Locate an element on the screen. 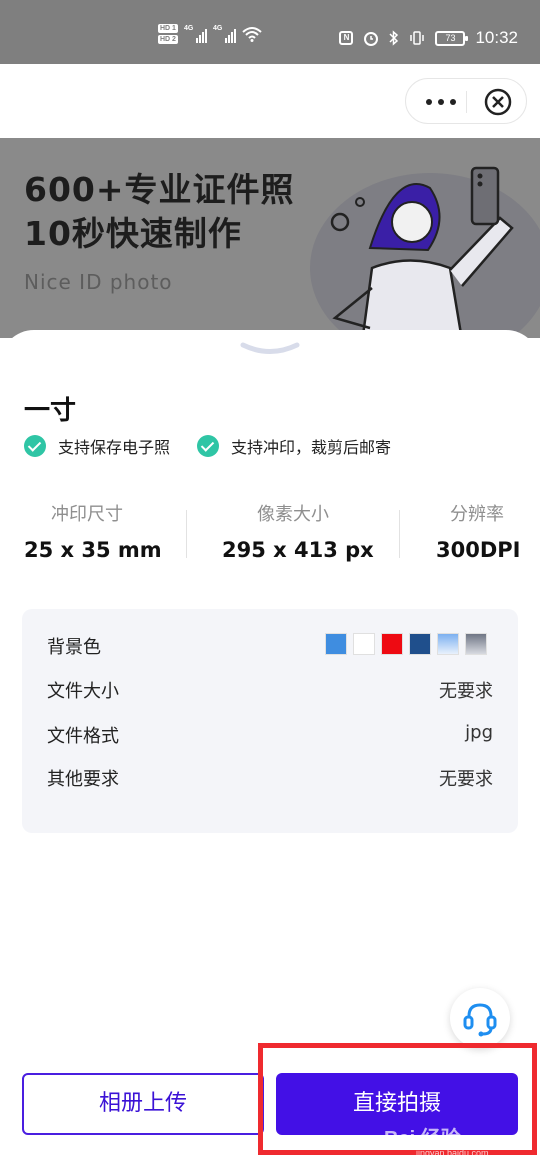 This screenshot has height=1170, width=540. swatch-red is located at coordinates (392, 644).